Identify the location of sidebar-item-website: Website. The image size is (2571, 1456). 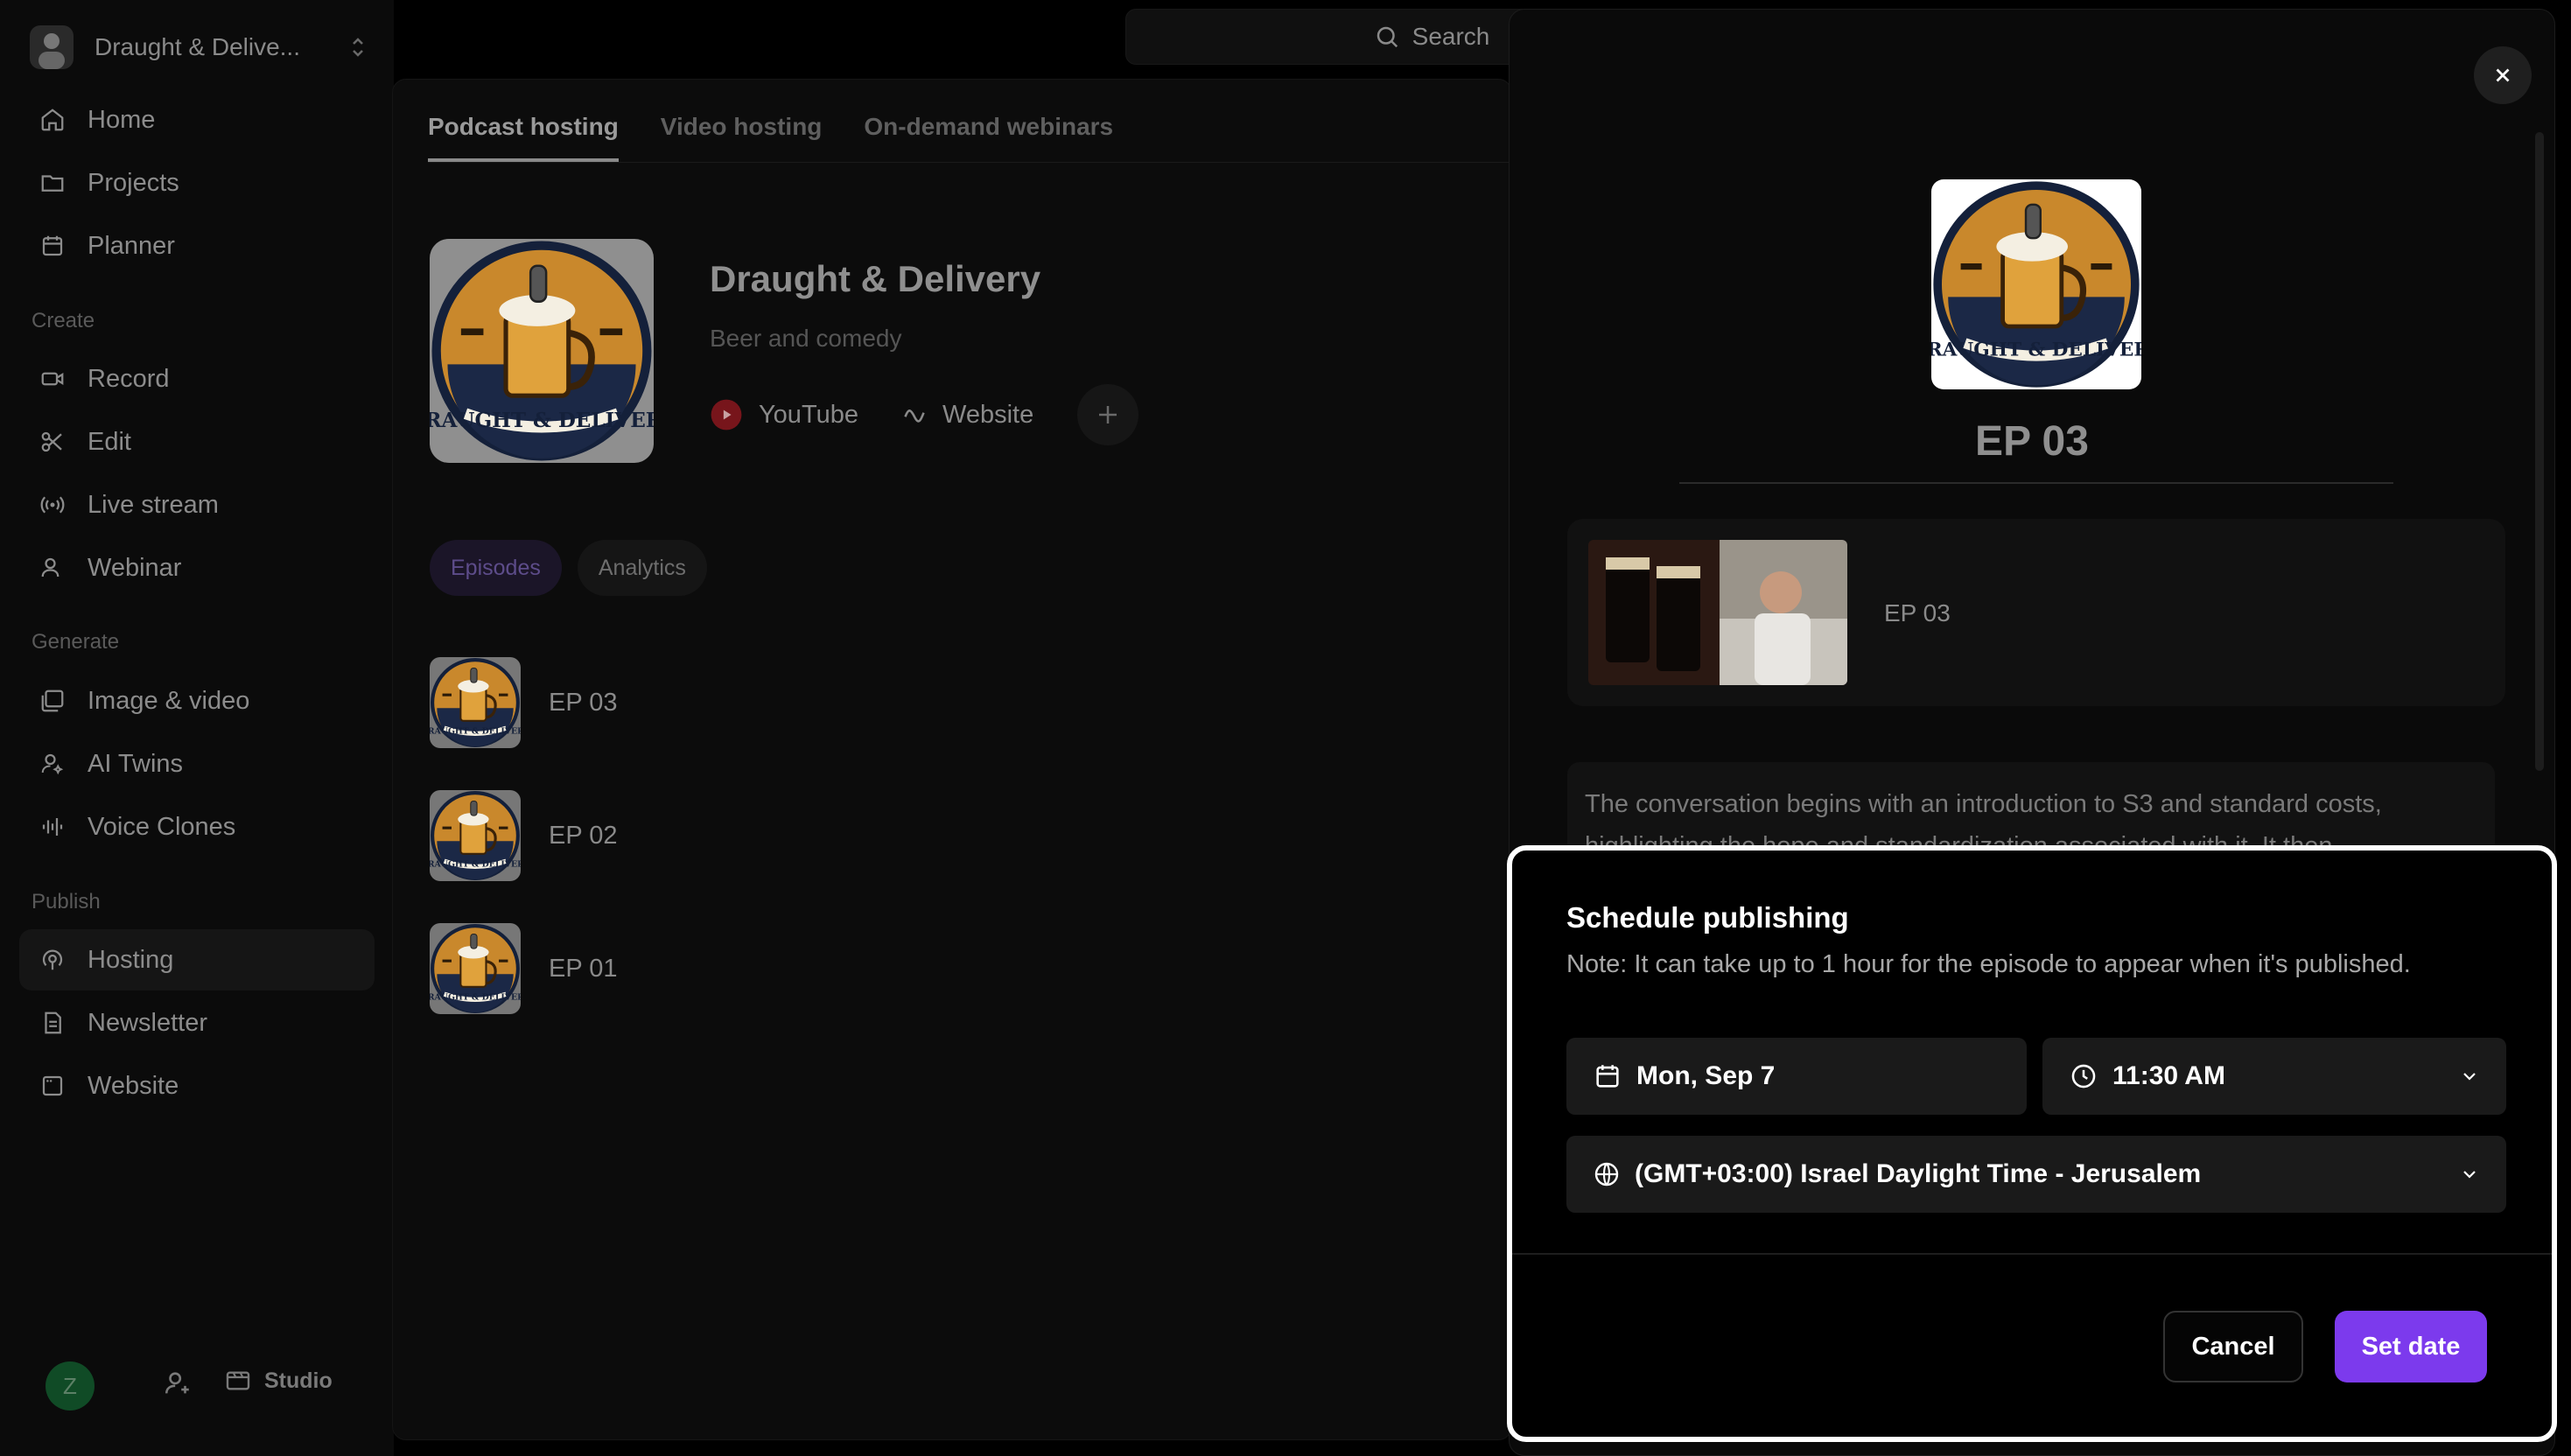
(197, 1085).